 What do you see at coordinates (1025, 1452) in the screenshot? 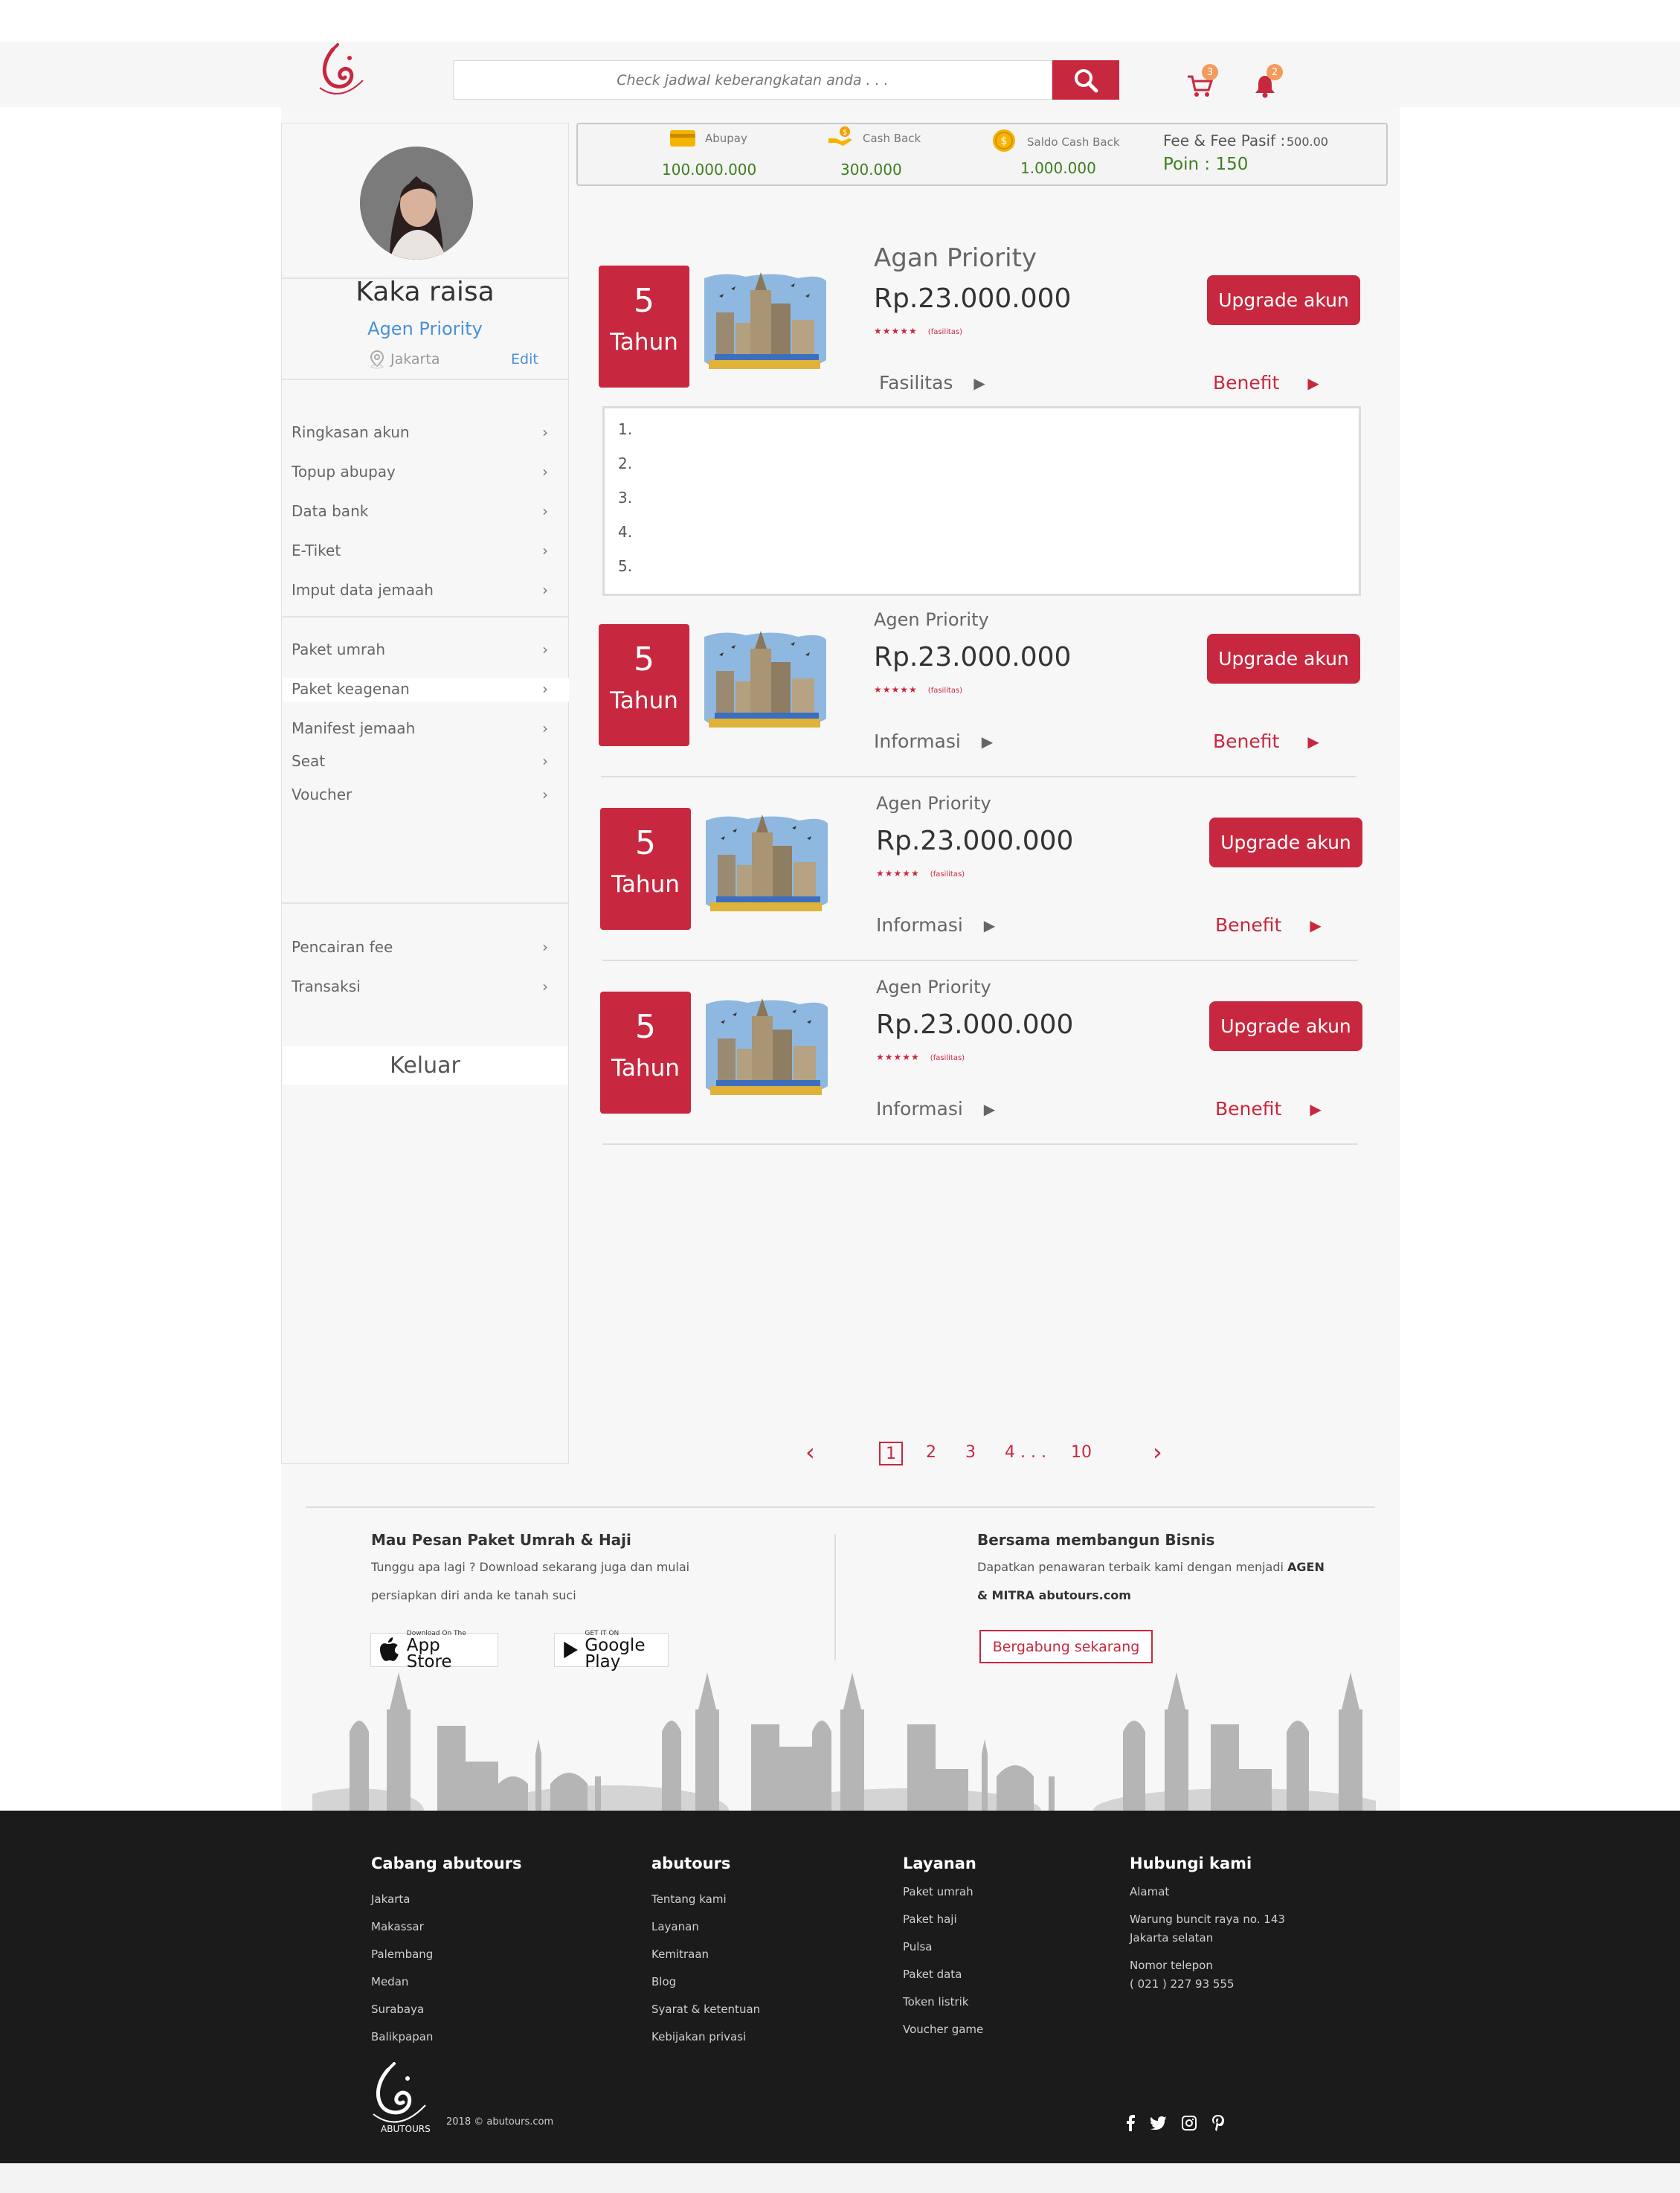
I see `pagination-page-ellipsis: 4 . . .` at bounding box center [1025, 1452].